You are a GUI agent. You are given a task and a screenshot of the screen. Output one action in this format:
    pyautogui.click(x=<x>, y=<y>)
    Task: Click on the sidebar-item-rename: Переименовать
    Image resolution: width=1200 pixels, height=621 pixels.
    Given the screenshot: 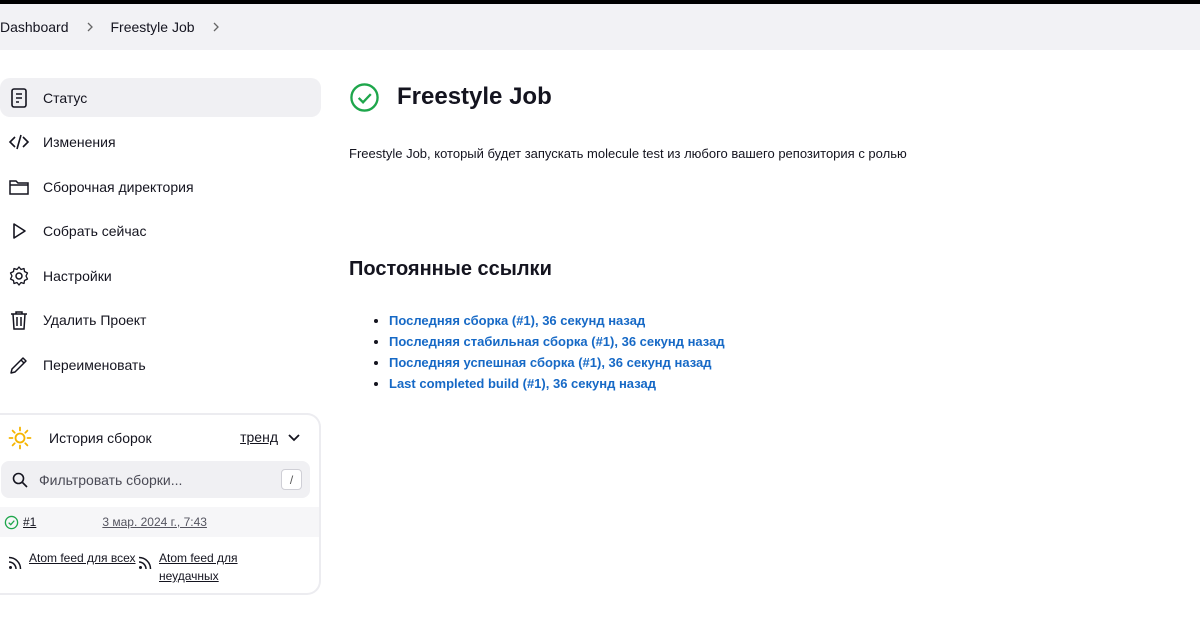 What is the action you would take?
    pyautogui.click(x=160, y=364)
    